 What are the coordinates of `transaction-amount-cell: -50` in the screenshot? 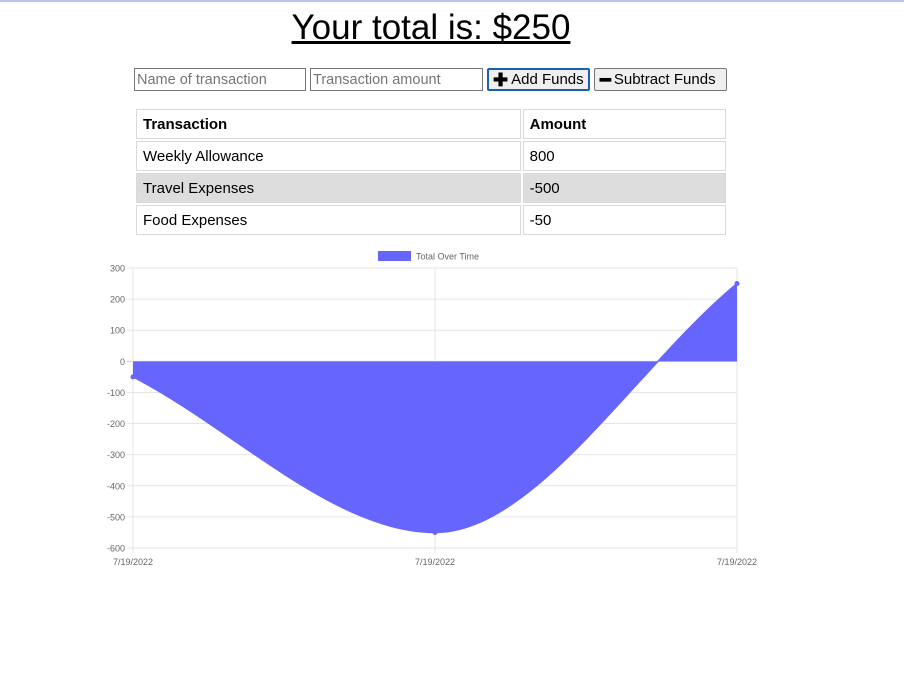 It's located at (624, 220).